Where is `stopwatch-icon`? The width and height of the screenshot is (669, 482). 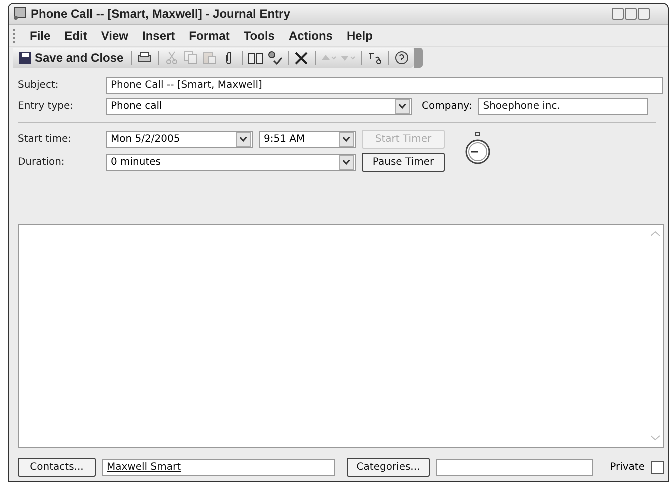 stopwatch-icon is located at coordinates (478, 149).